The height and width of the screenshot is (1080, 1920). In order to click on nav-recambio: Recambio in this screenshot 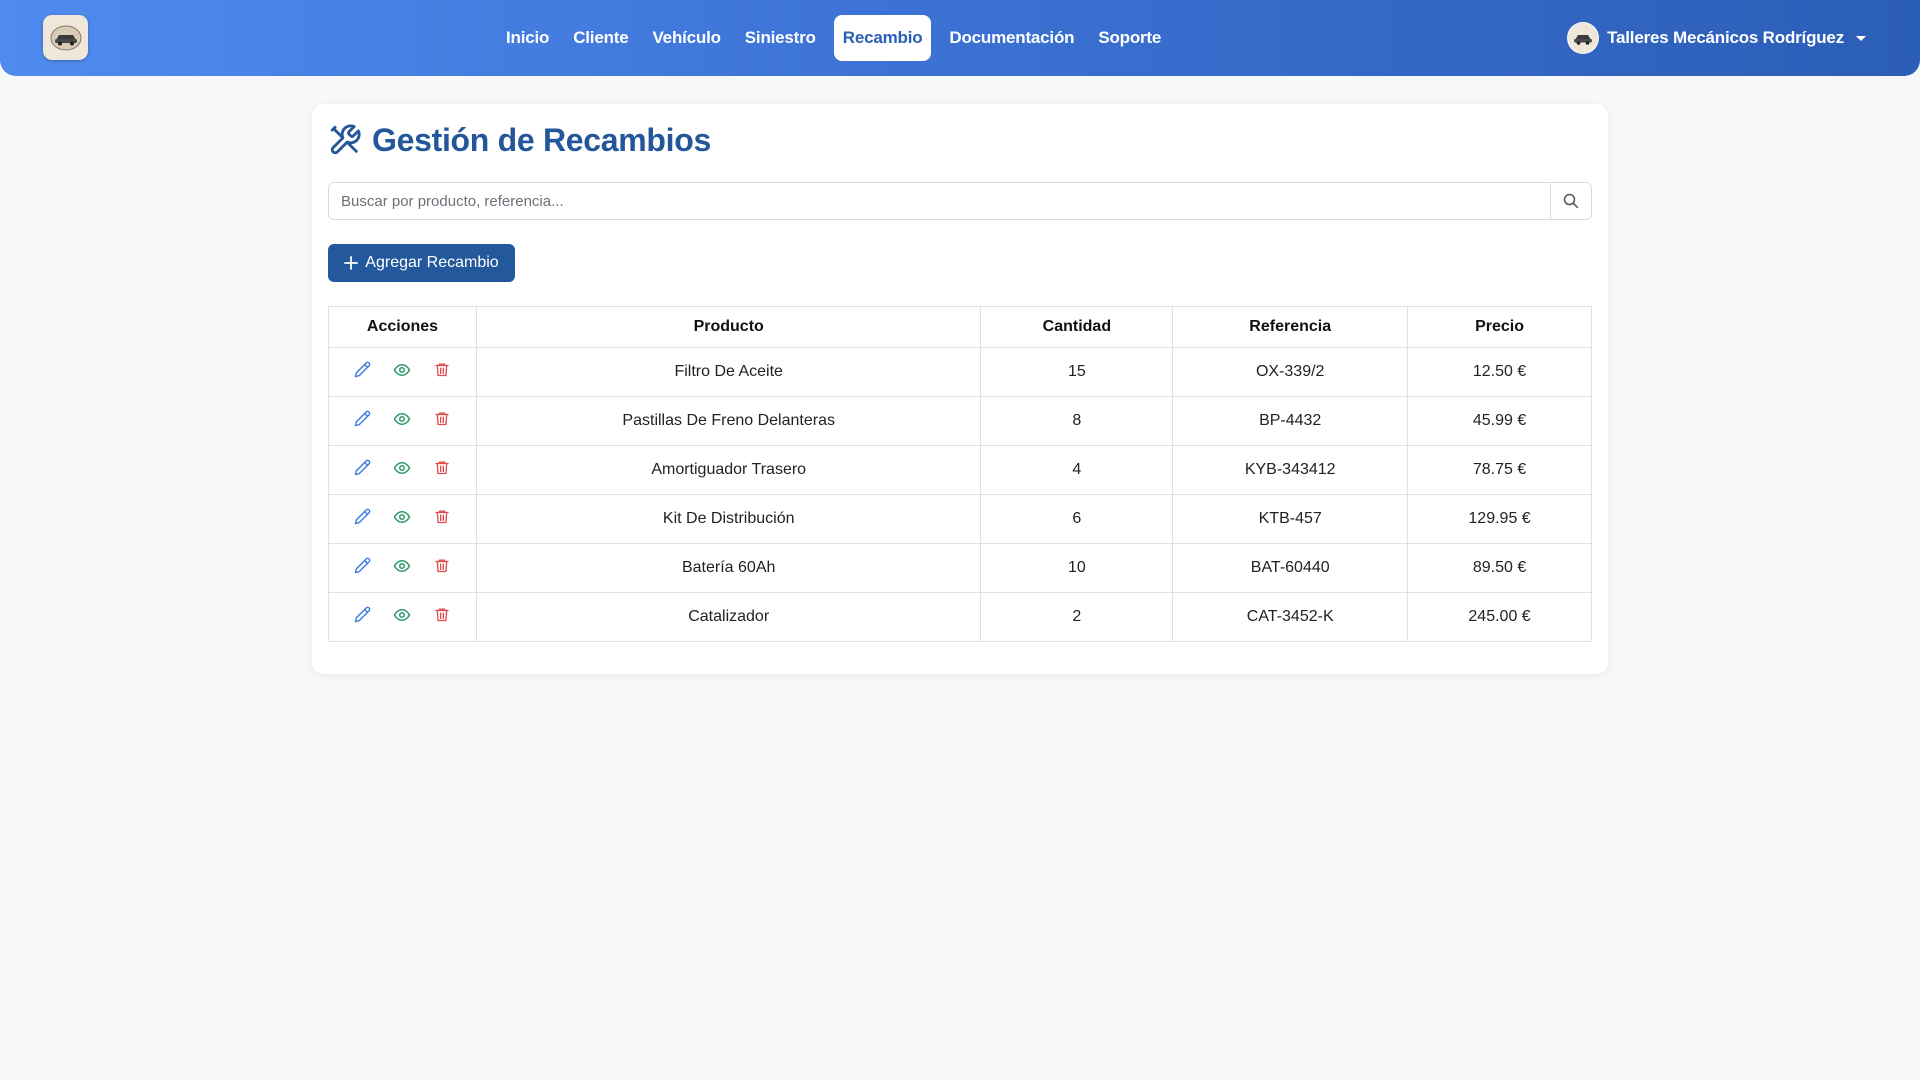, I will do `click(882, 38)`.